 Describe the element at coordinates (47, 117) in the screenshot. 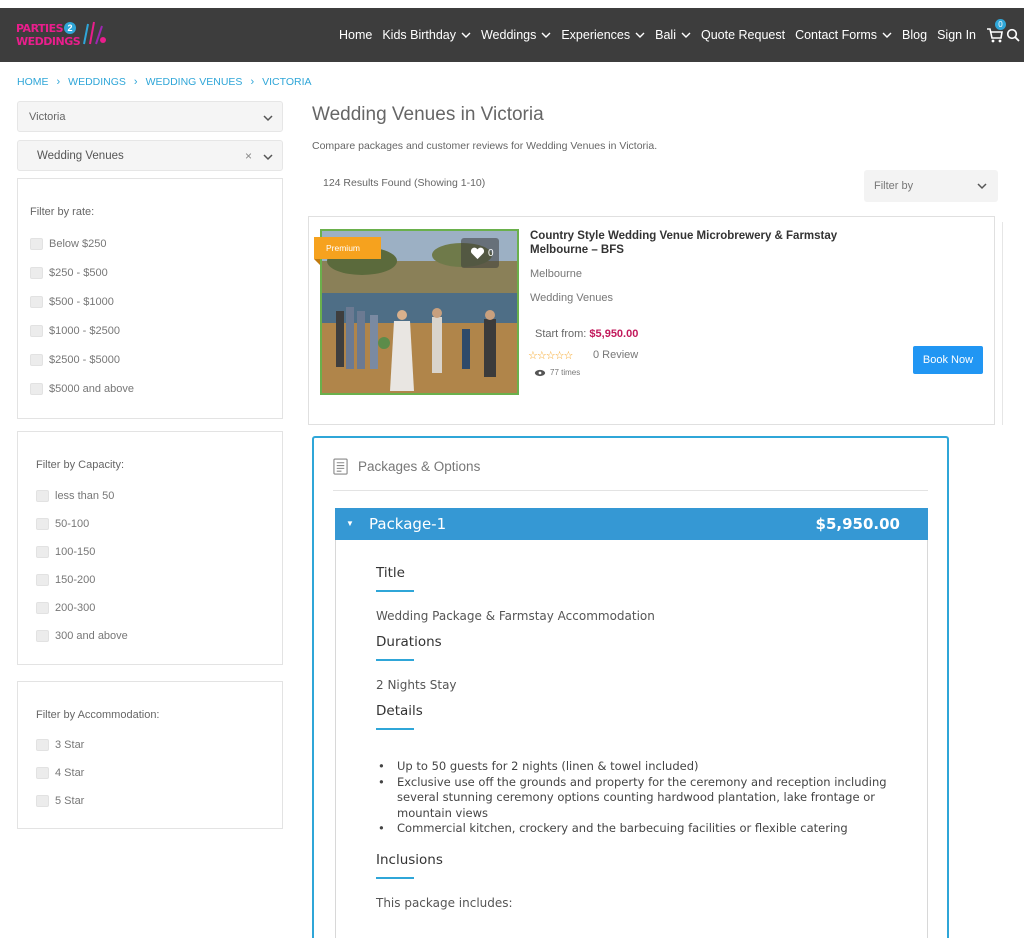

I see `location-select-value: Victoria` at that location.